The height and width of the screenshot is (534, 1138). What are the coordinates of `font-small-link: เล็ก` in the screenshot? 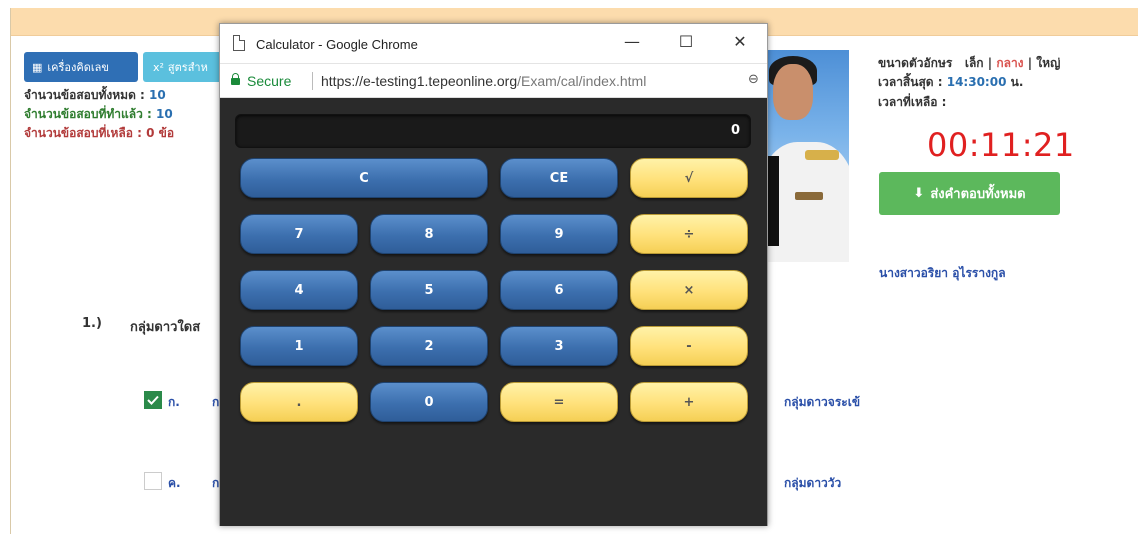 It's located at (974, 63).